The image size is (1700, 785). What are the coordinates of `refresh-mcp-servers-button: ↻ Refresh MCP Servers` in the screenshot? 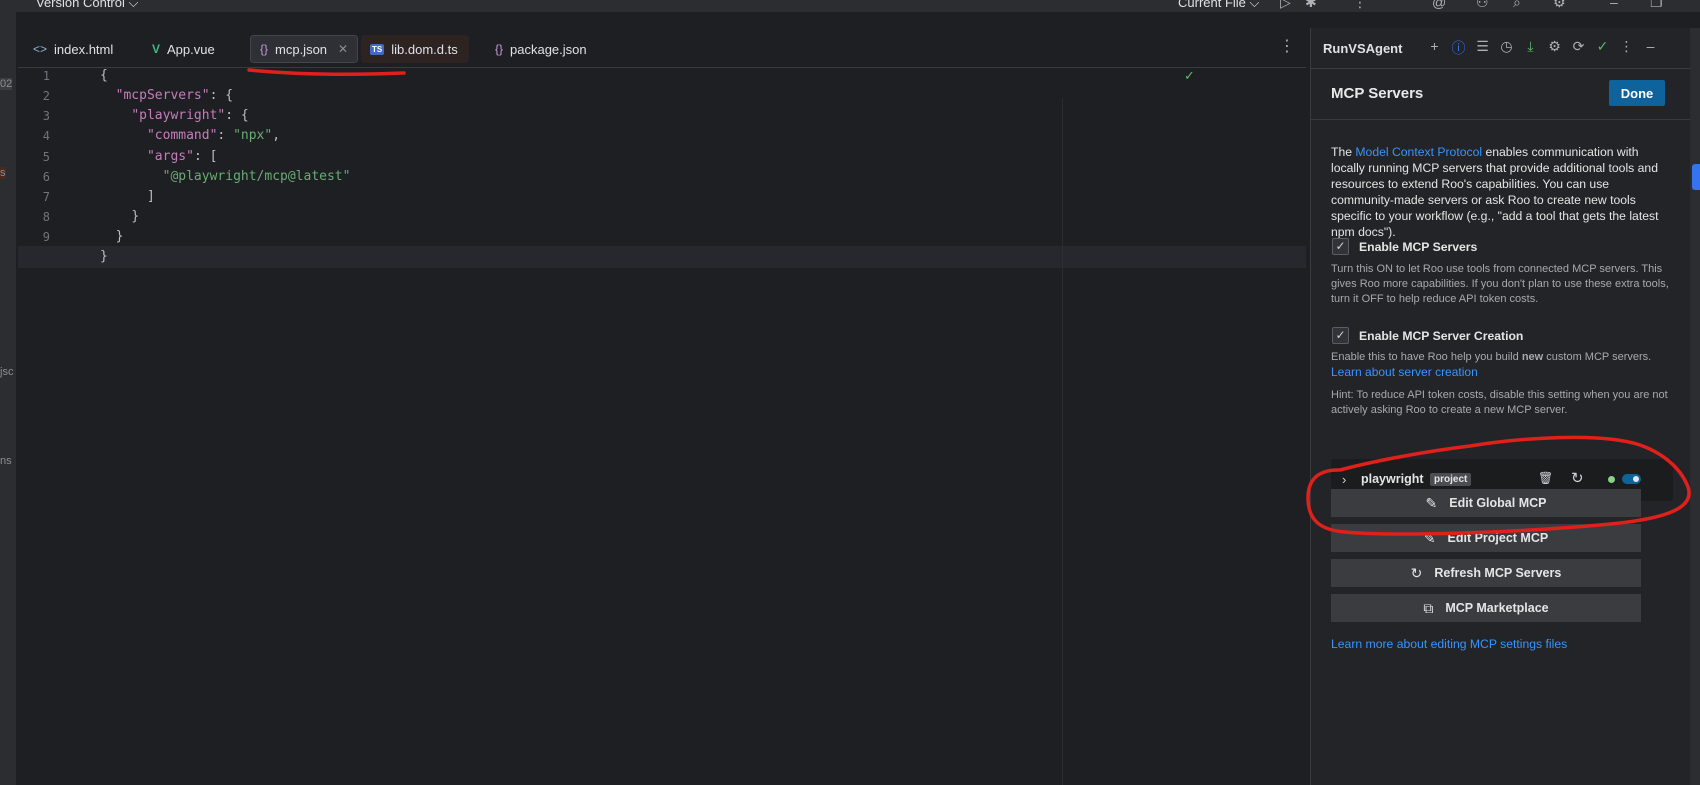 It's located at (1486, 573).